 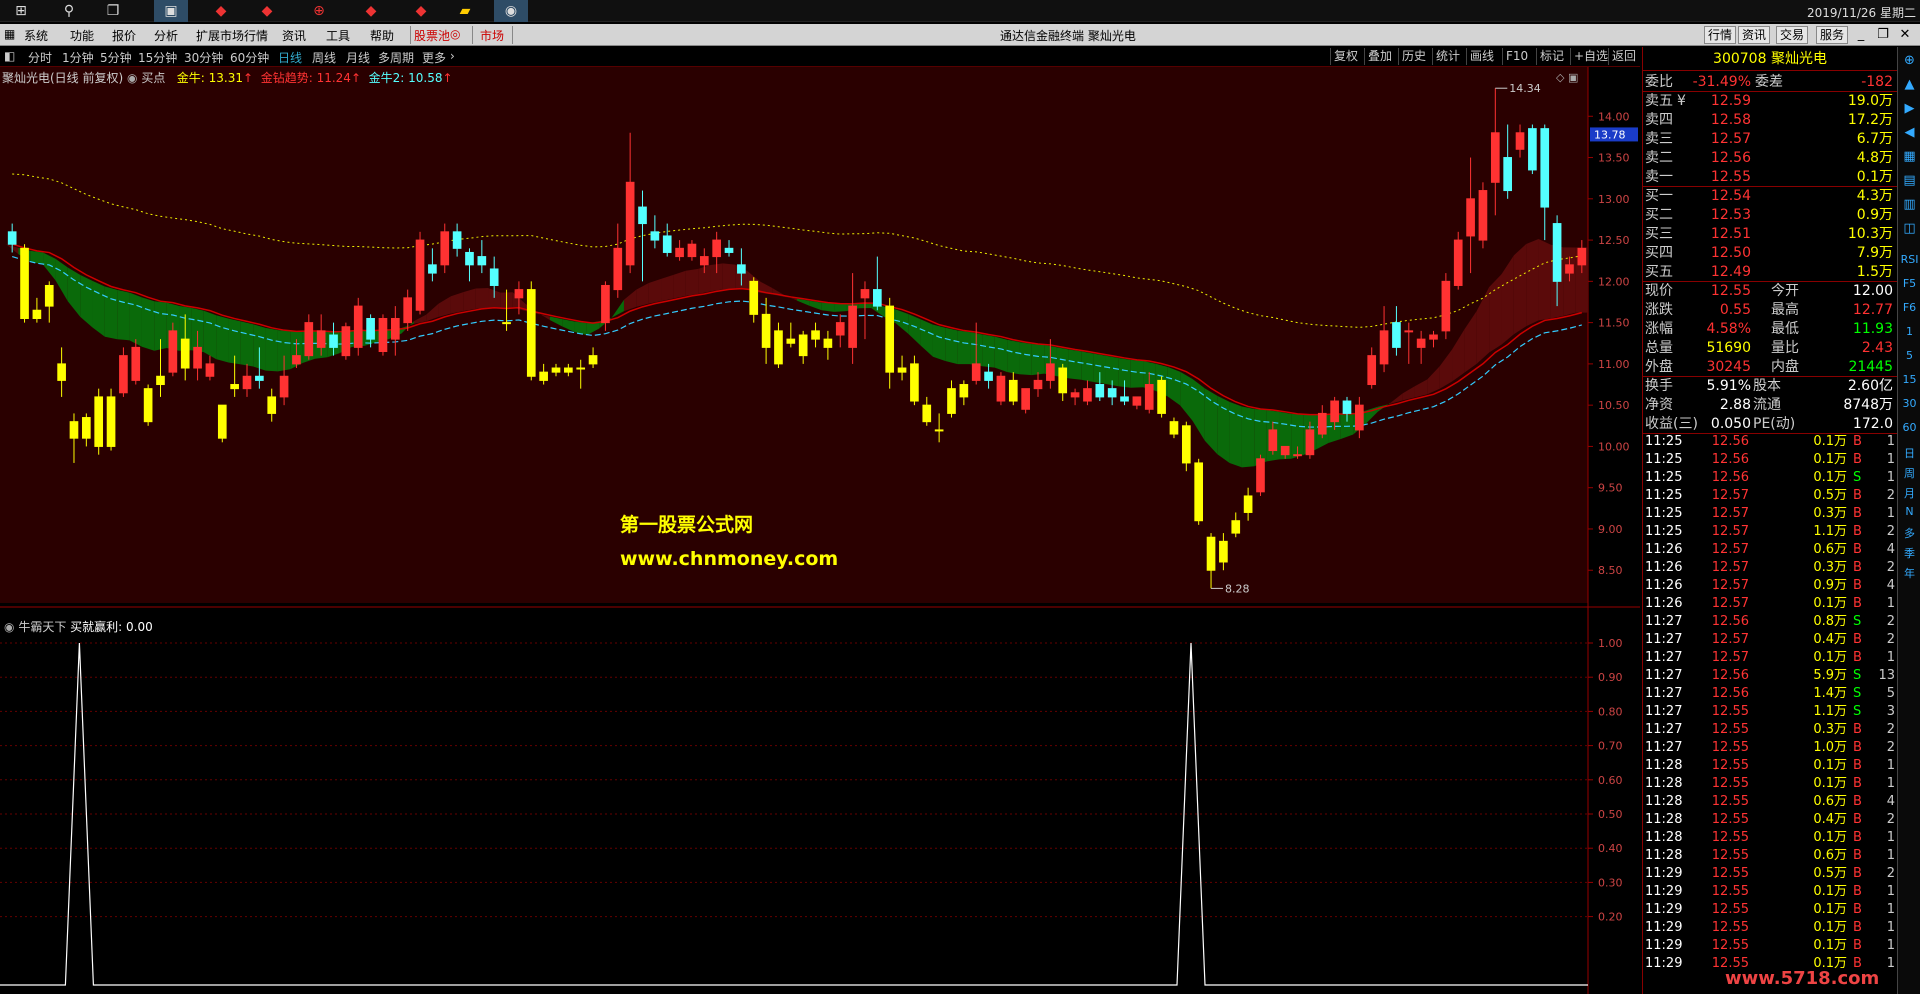 I want to click on close-icon: ✕, so click(x=1905, y=34).